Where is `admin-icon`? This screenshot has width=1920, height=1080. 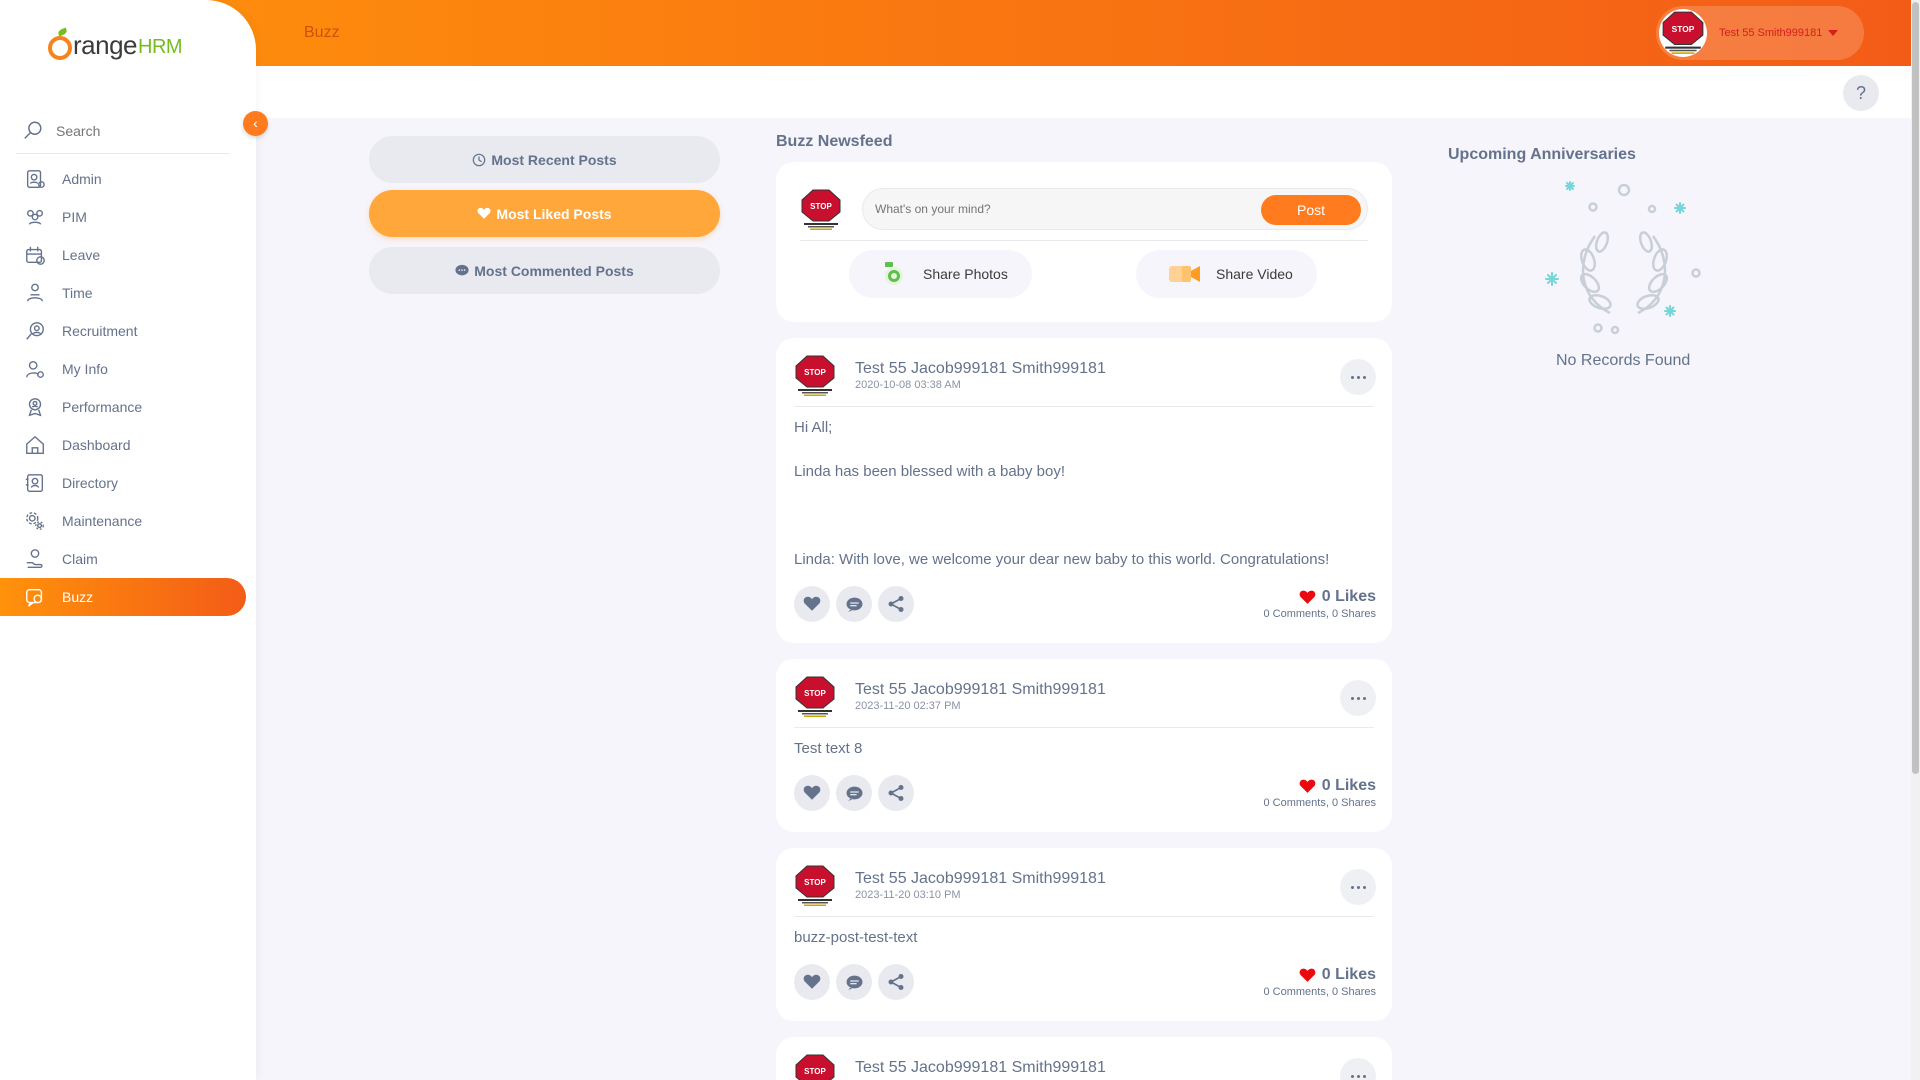 admin-icon is located at coordinates (35, 179).